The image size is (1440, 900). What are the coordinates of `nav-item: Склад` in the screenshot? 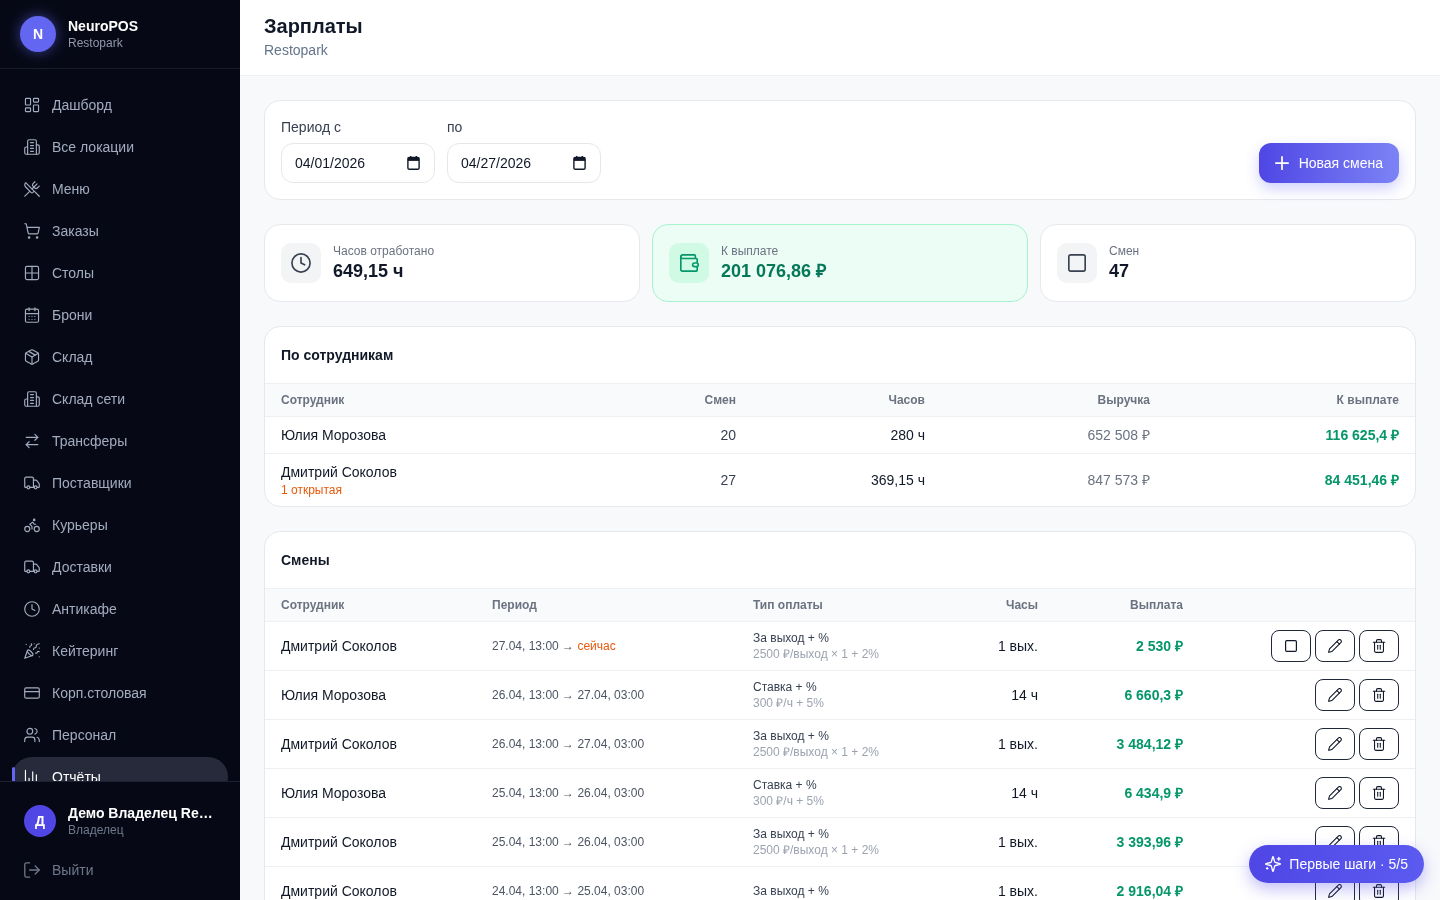 It's located at (120, 357).